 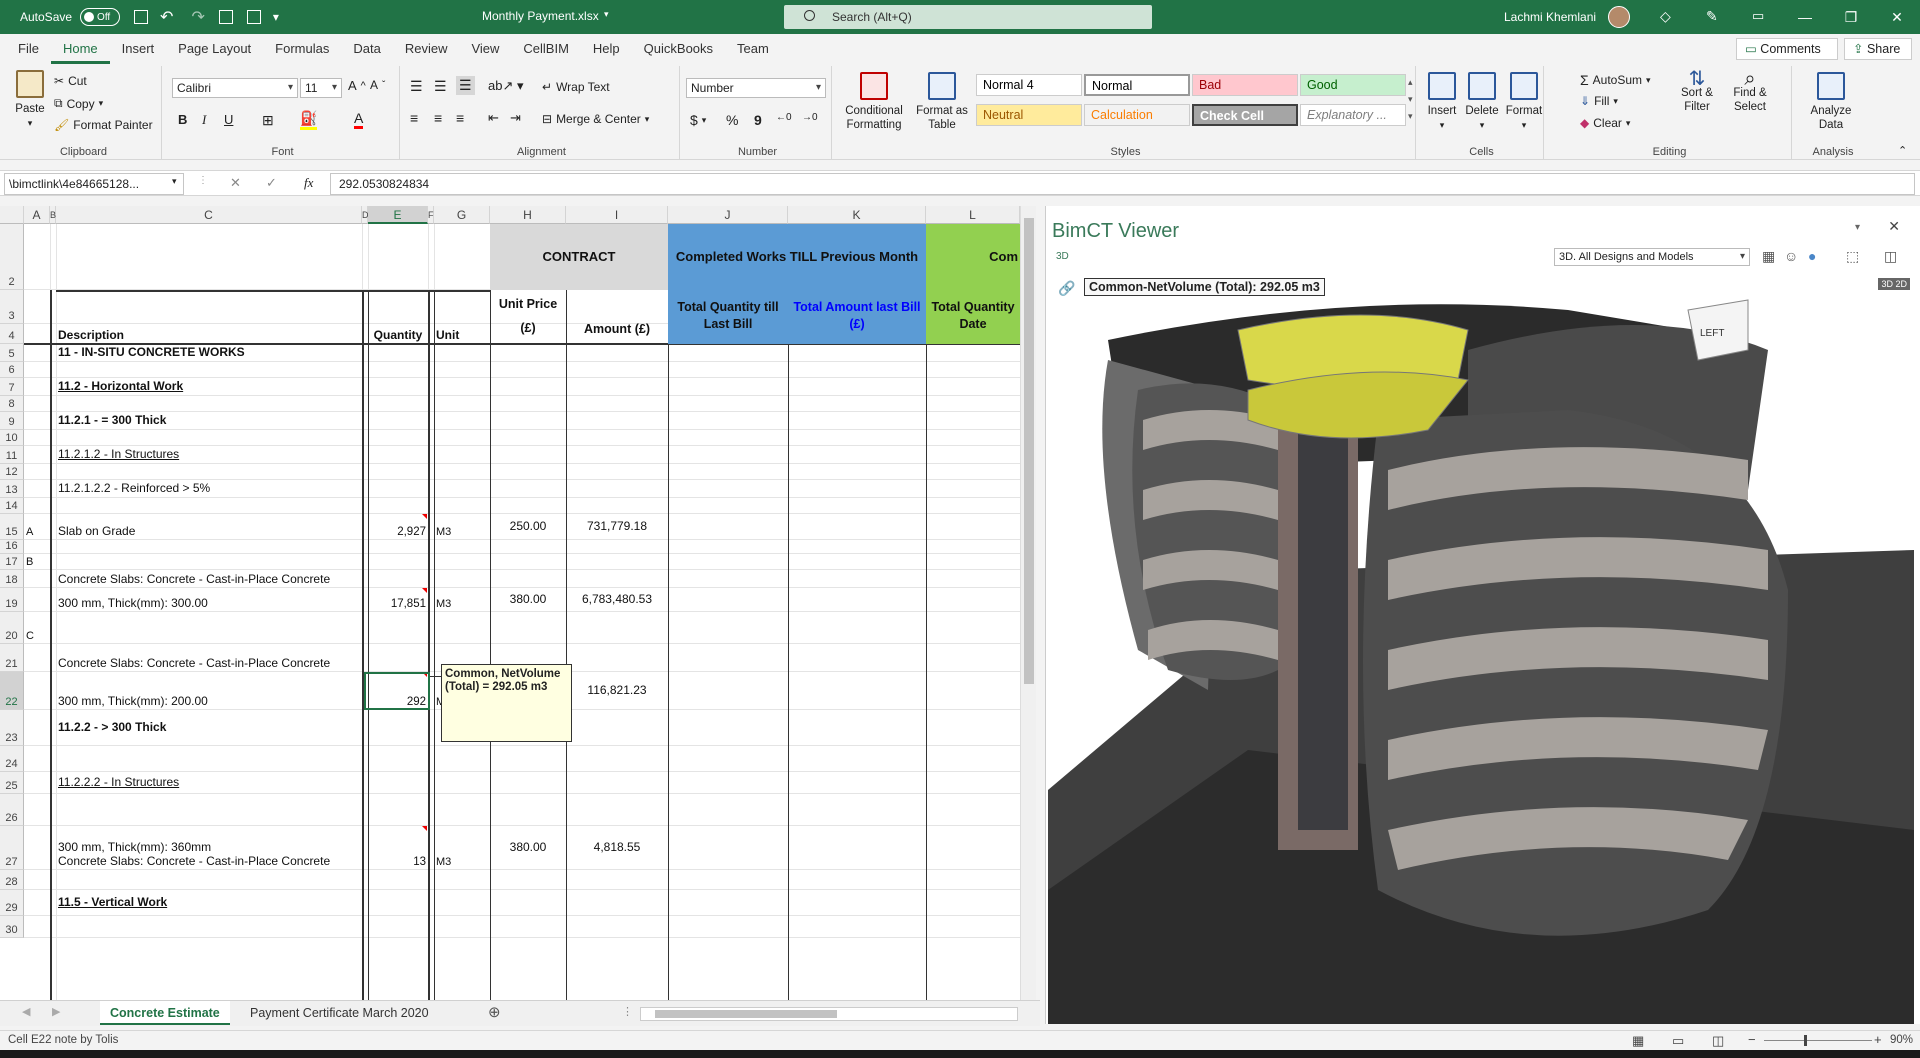 What do you see at coordinates (426, 49) in the screenshot?
I see `tab-review: Review` at bounding box center [426, 49].